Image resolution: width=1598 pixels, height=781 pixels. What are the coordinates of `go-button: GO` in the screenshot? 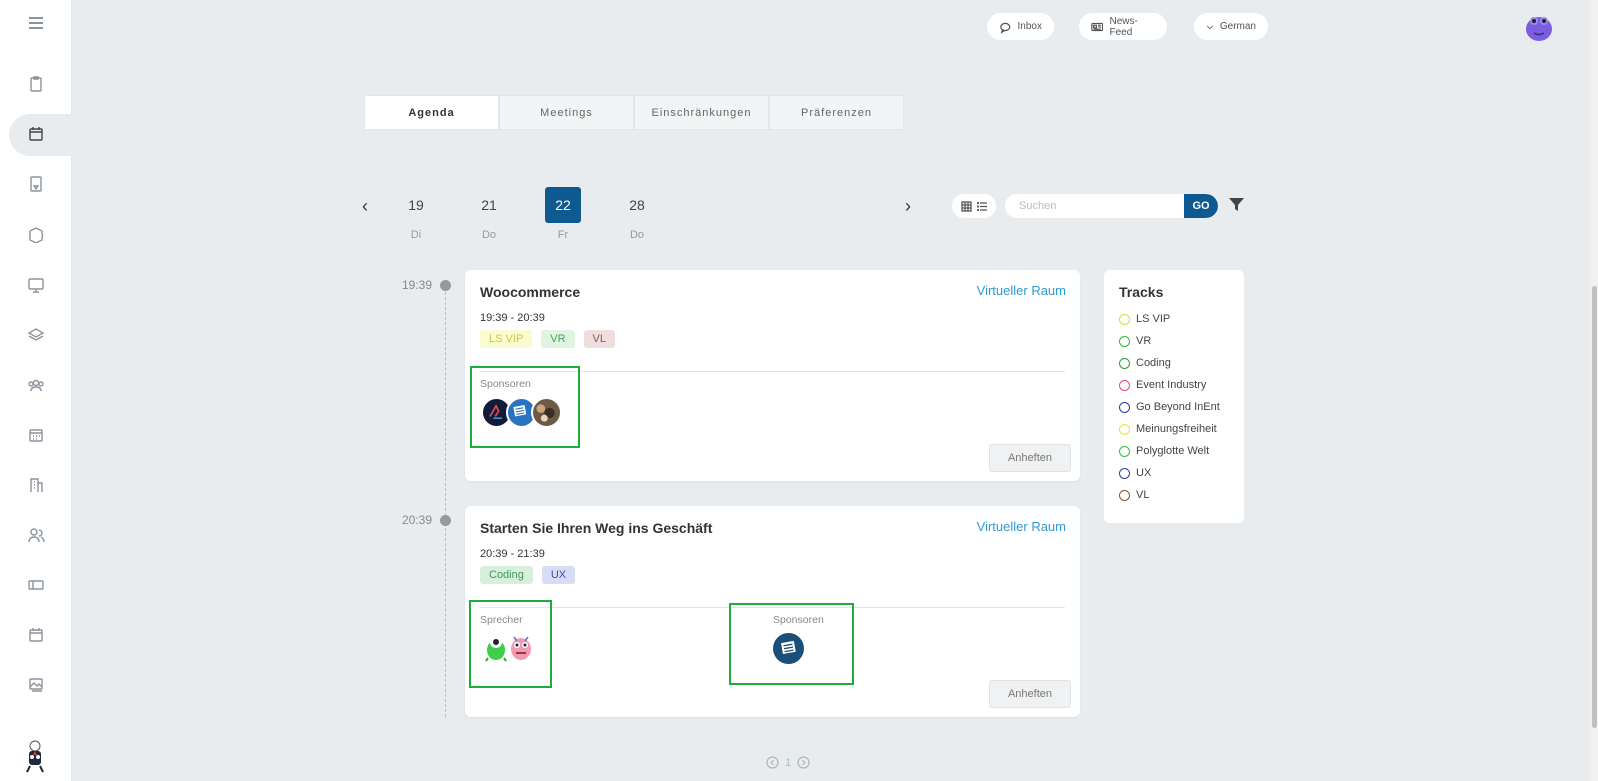 It's located at (1201, 206).